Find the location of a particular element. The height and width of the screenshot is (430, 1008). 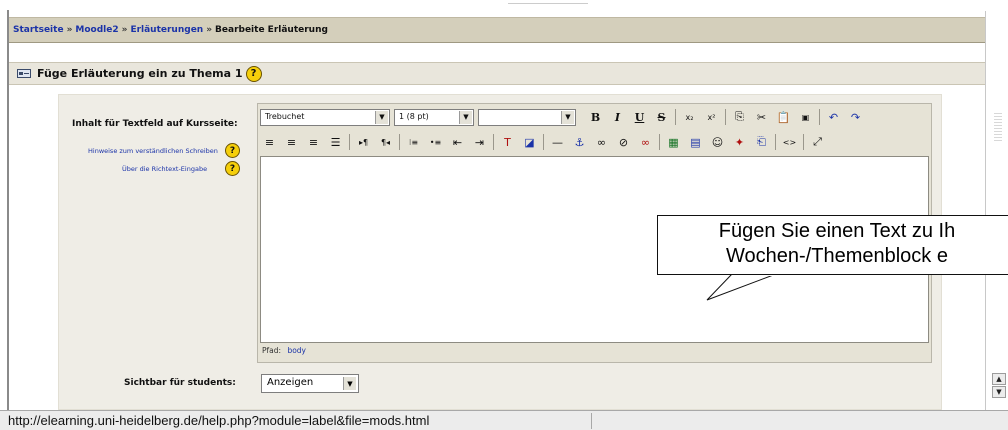

superscript-button: x² is located at coordinates (711, 117).